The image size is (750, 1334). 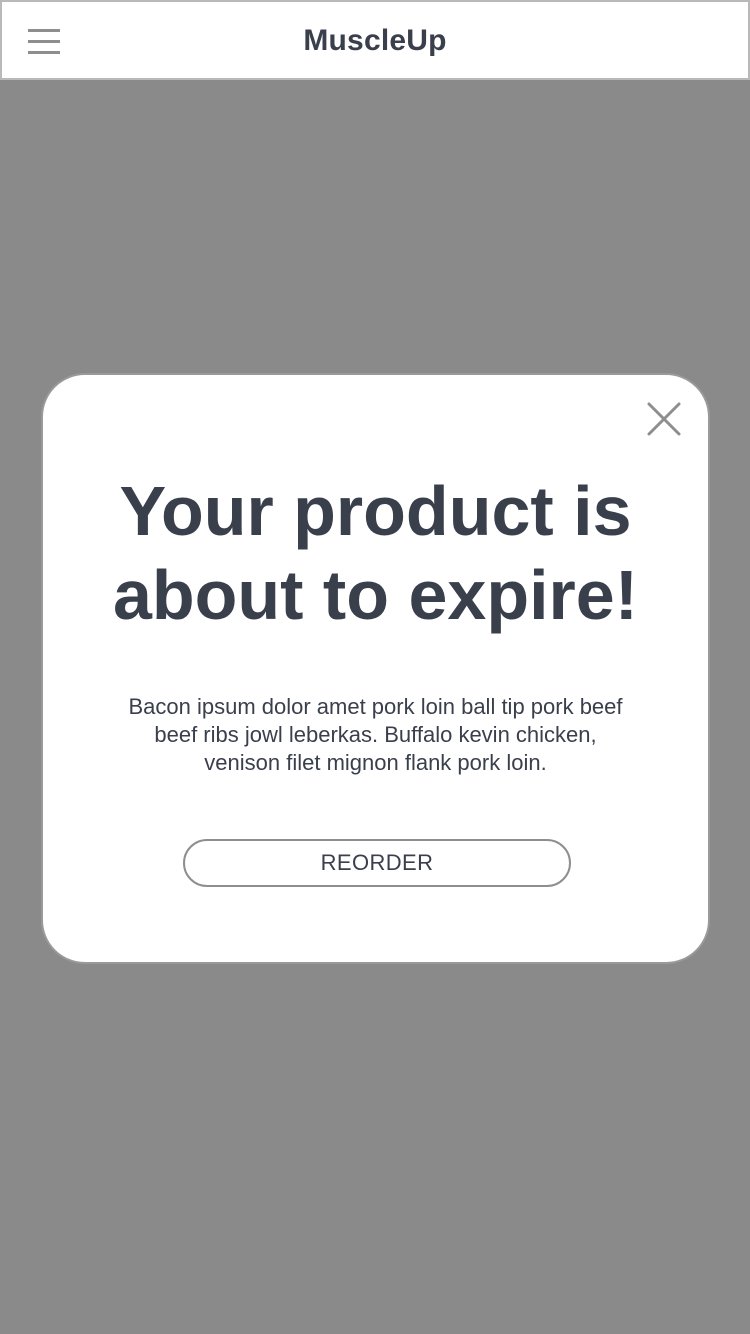 I want to click on app-bar: MuscleUp, so click(x=375, y=40).